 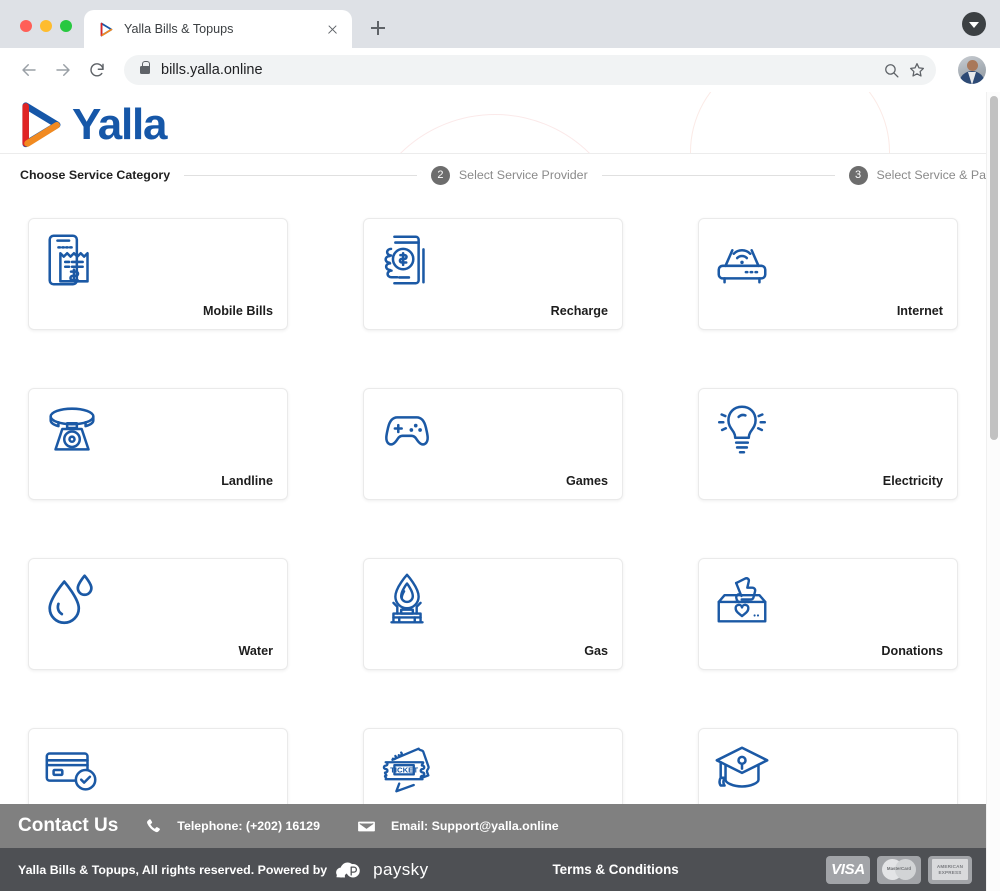 I want to click on donation-box-icon, so click(x=742, y=600).